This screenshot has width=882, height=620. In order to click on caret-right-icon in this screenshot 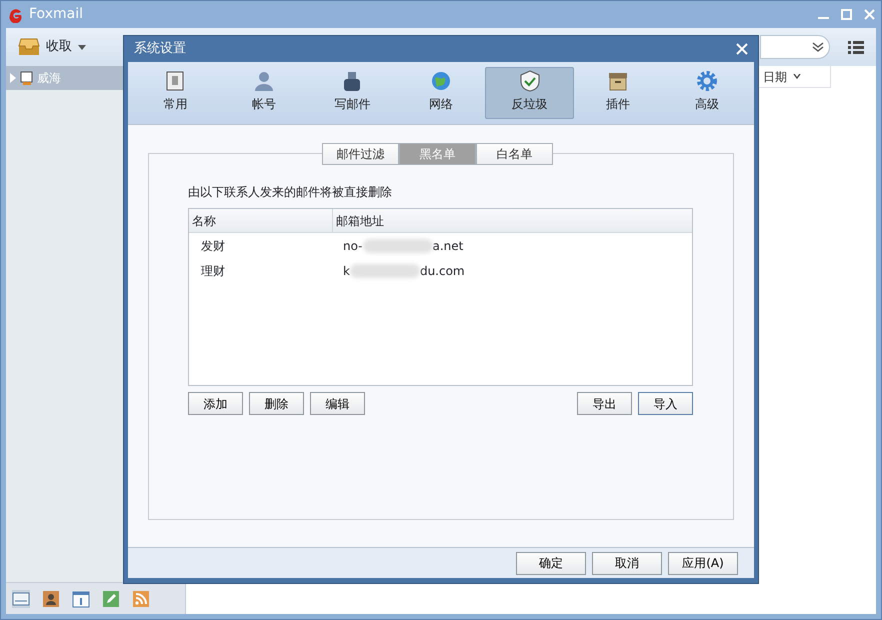, I will do `click(13, 78)`.